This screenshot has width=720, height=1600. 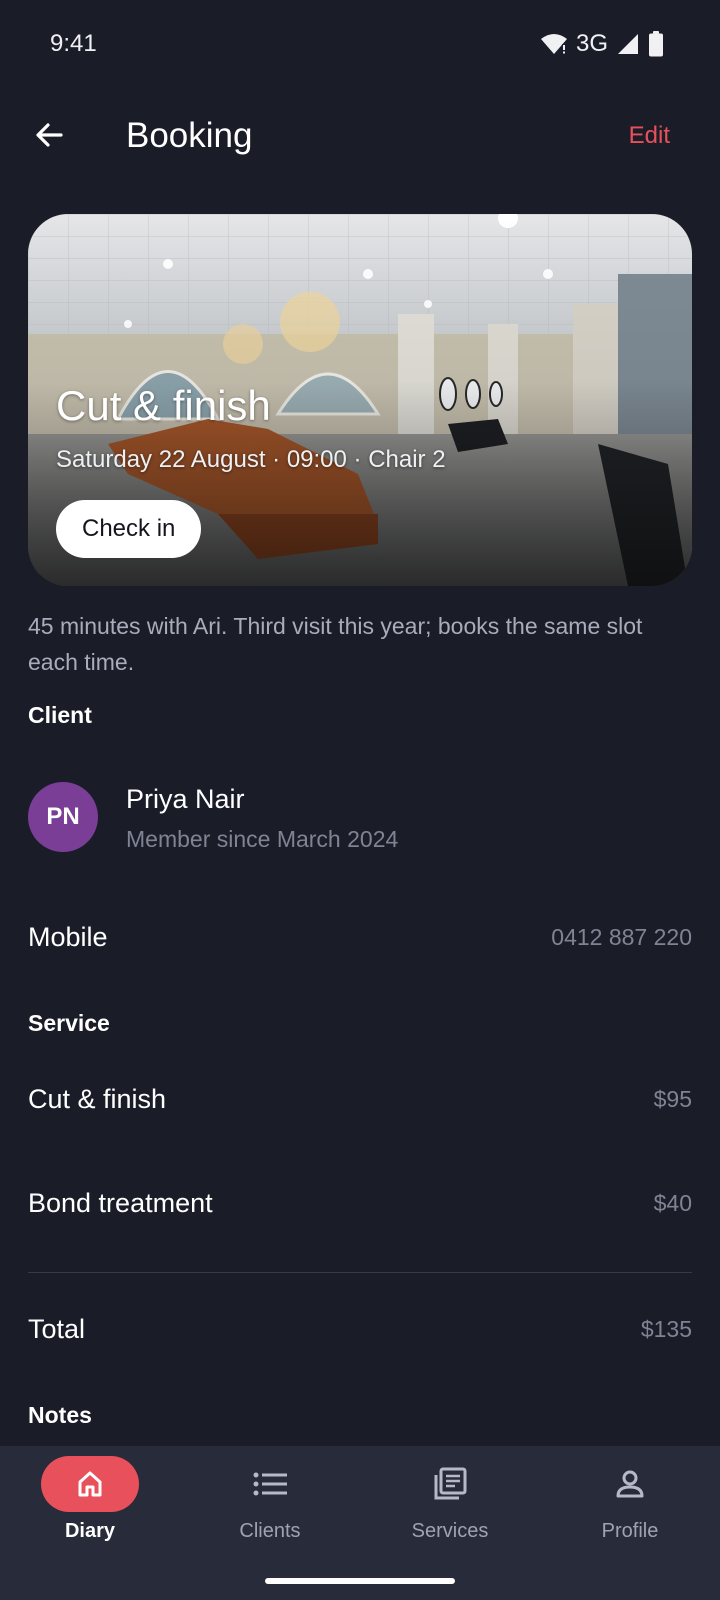 I want to click on total-row: Total $135, so click(x=360, y=1329).